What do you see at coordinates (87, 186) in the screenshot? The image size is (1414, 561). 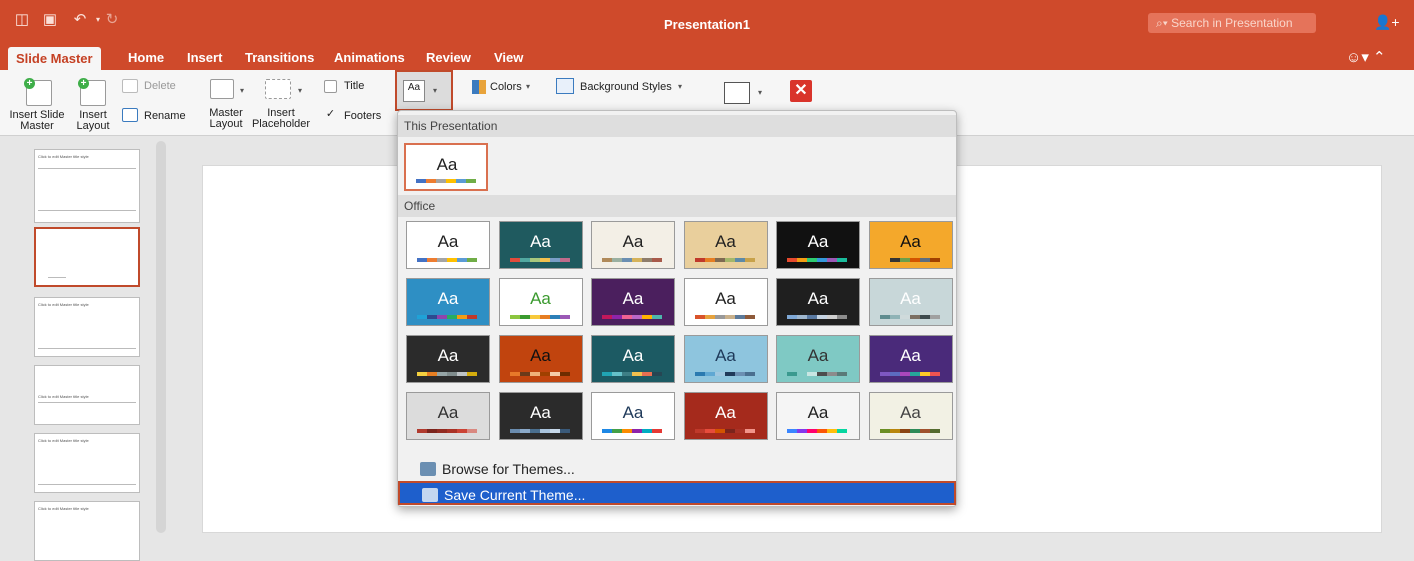 I see `master-thumbnail: Click to edit Master title style` at bounding box center [87, 186].